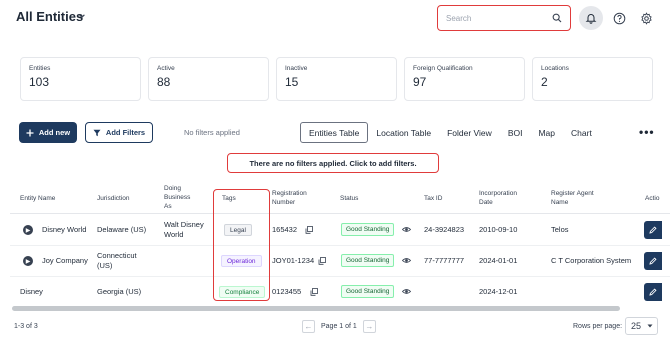  Describe the element at coordinates (555, 68) in the screenshot. I see `stat-label: Locations` at that location.